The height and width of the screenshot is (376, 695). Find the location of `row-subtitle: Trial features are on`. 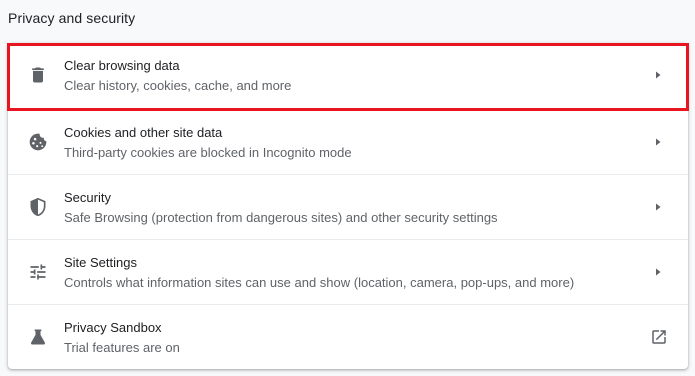

row-subtitle: Trial features are on is located at coordinates (122, 347).